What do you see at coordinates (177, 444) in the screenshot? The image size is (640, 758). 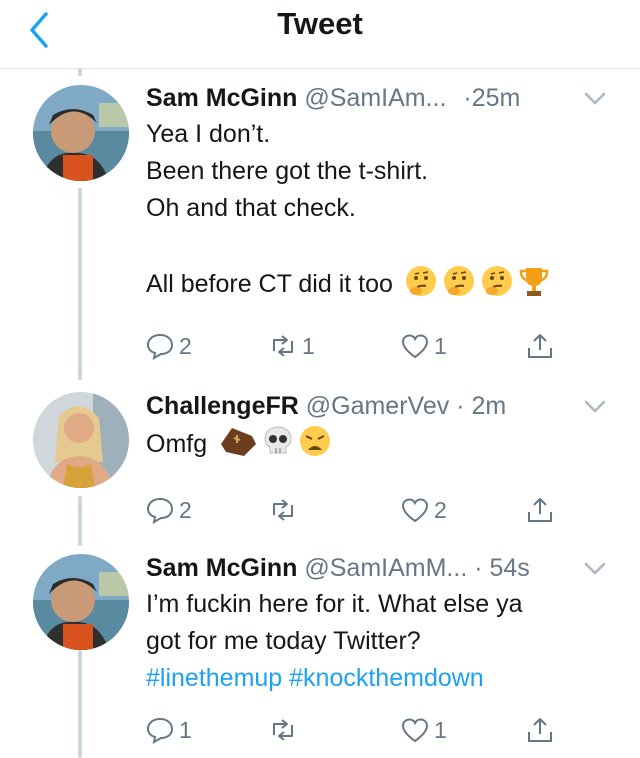 I see `tweet-line: Omfg` at bounding box center [177, 444].